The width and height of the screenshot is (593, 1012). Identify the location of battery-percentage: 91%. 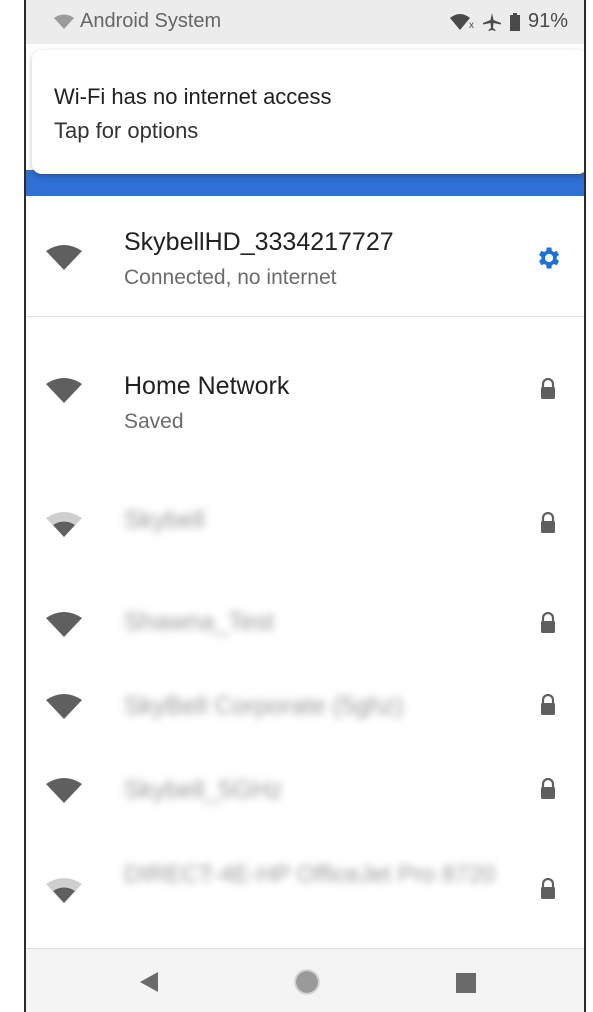
(547, 21).